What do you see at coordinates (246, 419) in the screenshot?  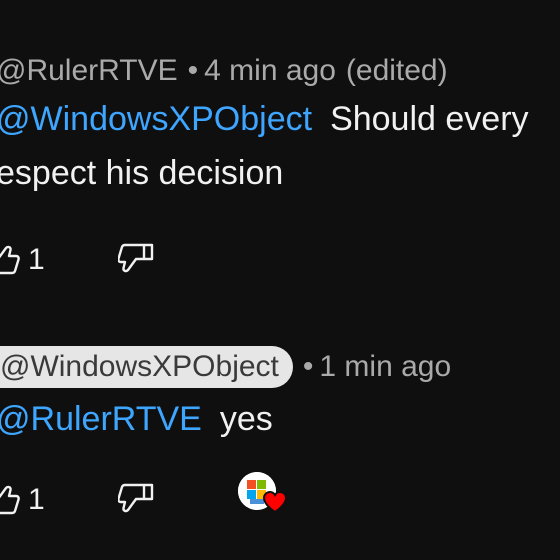 I see `comment-text-part: yes` at bounding box center [246, 419].